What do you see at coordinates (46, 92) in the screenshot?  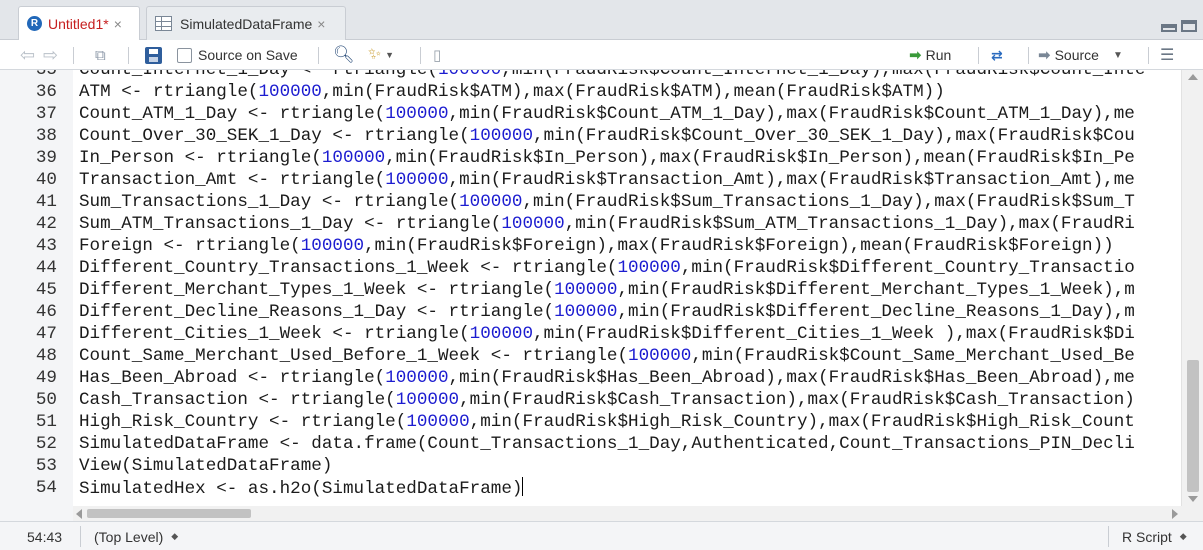 I see `line-number: 36` at bounding box center [46, 92].